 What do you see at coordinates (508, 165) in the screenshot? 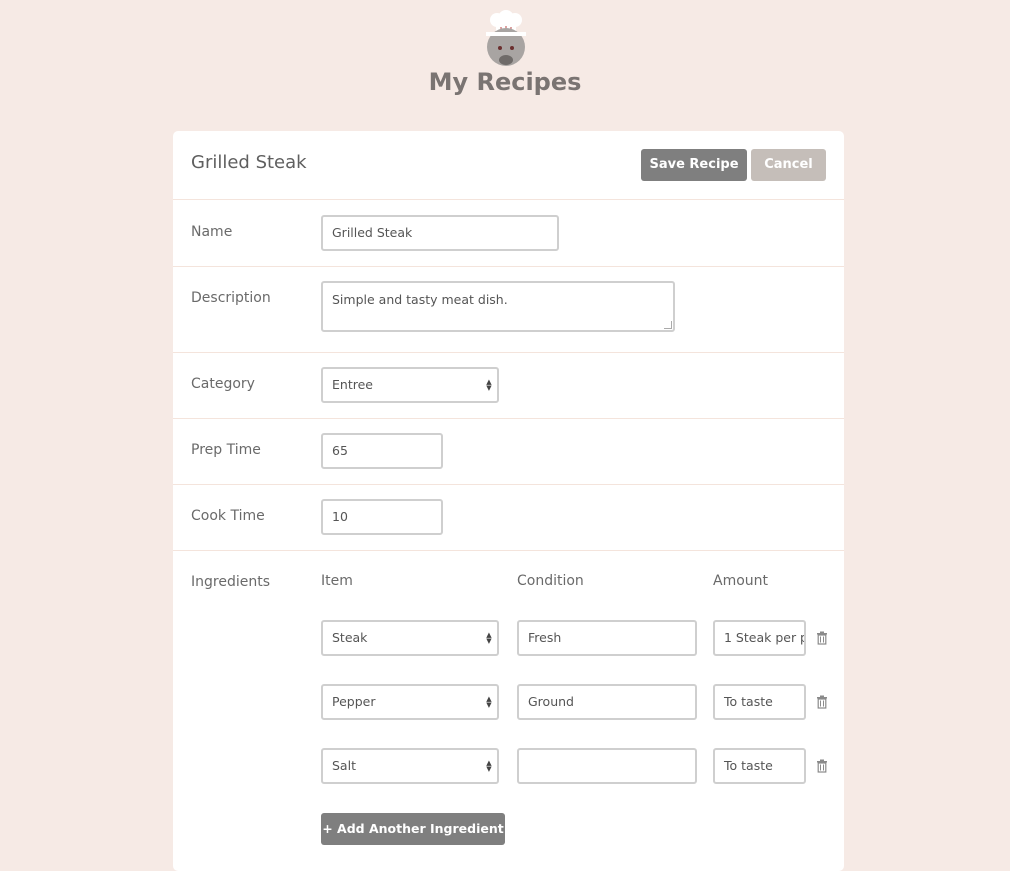
I see `card-header: Grilled Steak Save Recipe Cancel` at bounding box center [508, 165].